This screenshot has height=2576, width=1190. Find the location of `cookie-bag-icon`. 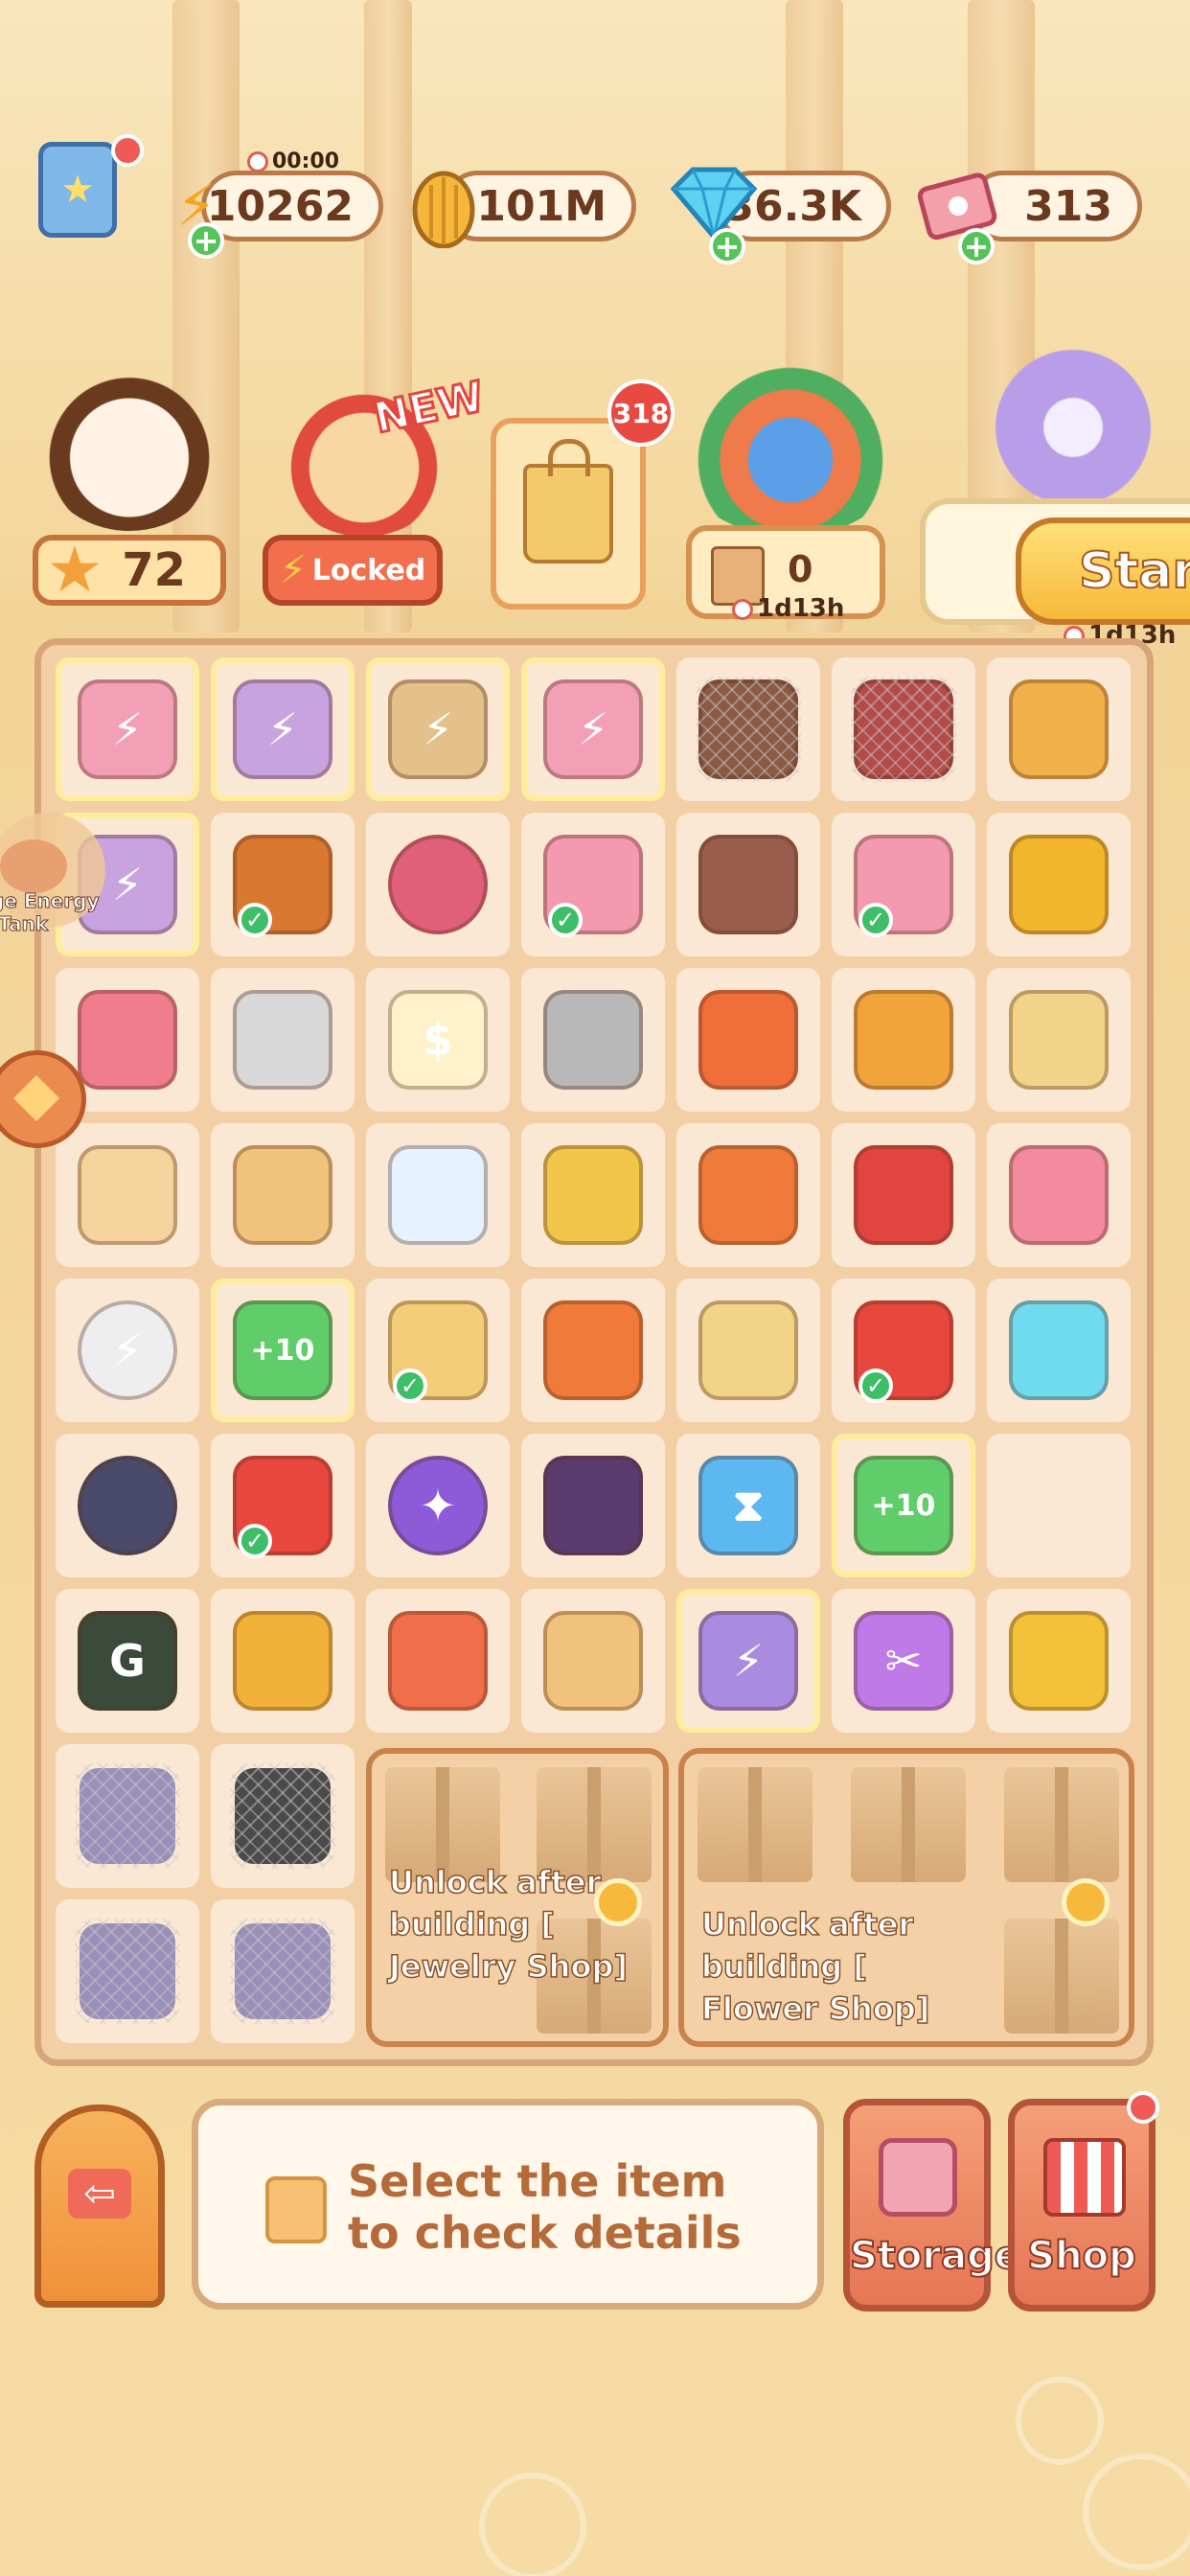

cookie-bag-icon is located at coordinates (593, 1195).